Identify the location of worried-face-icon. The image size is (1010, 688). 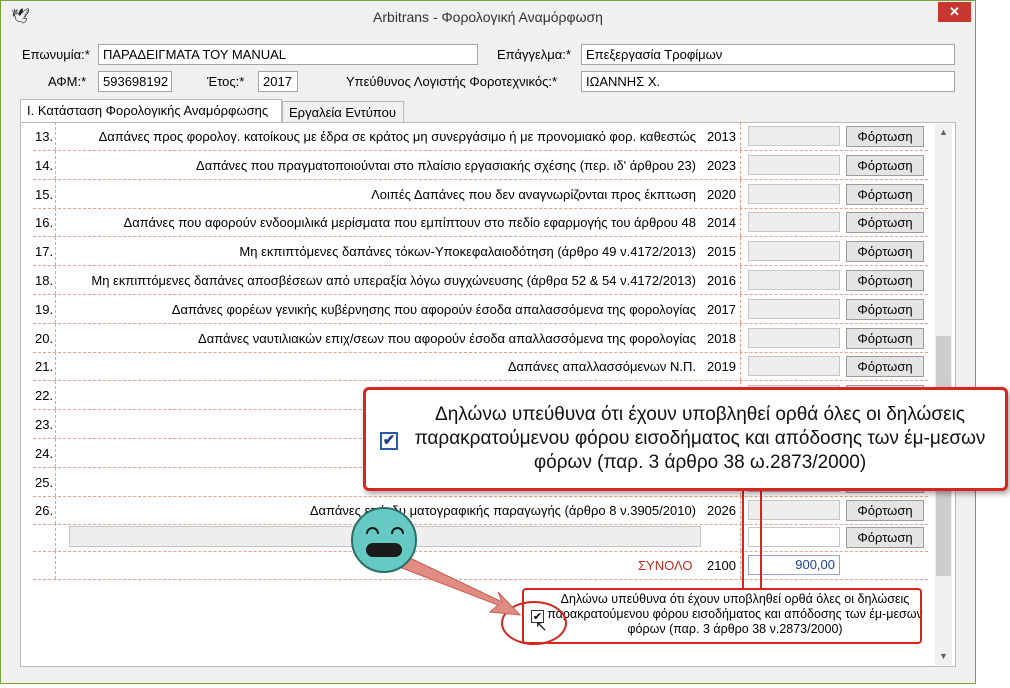
(384, 540).